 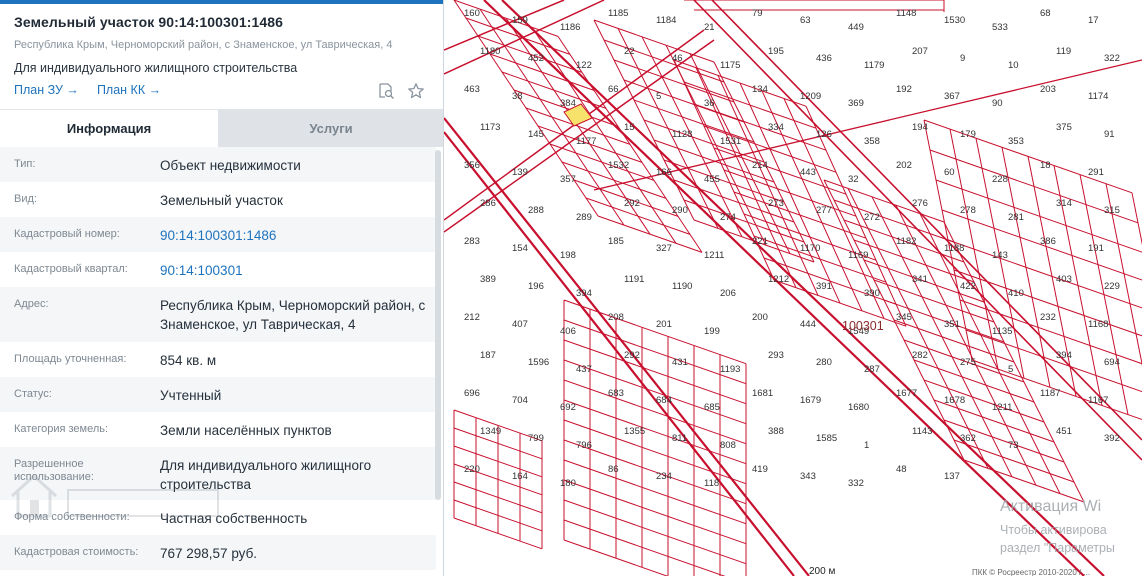 I want to click on parcel-number-label: 275, so click(x=968, y=362).